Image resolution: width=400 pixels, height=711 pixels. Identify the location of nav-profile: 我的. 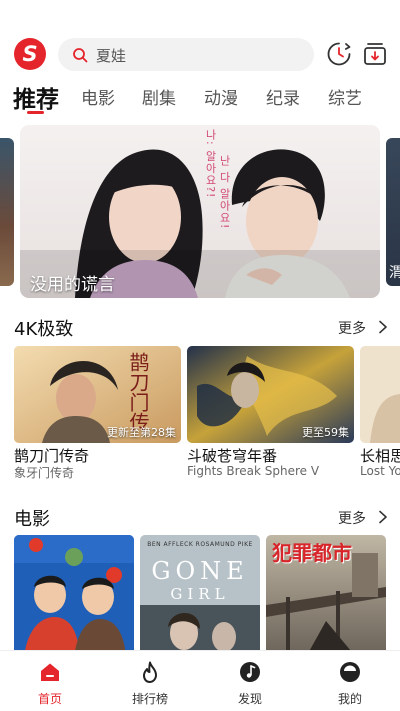
(350, 681).